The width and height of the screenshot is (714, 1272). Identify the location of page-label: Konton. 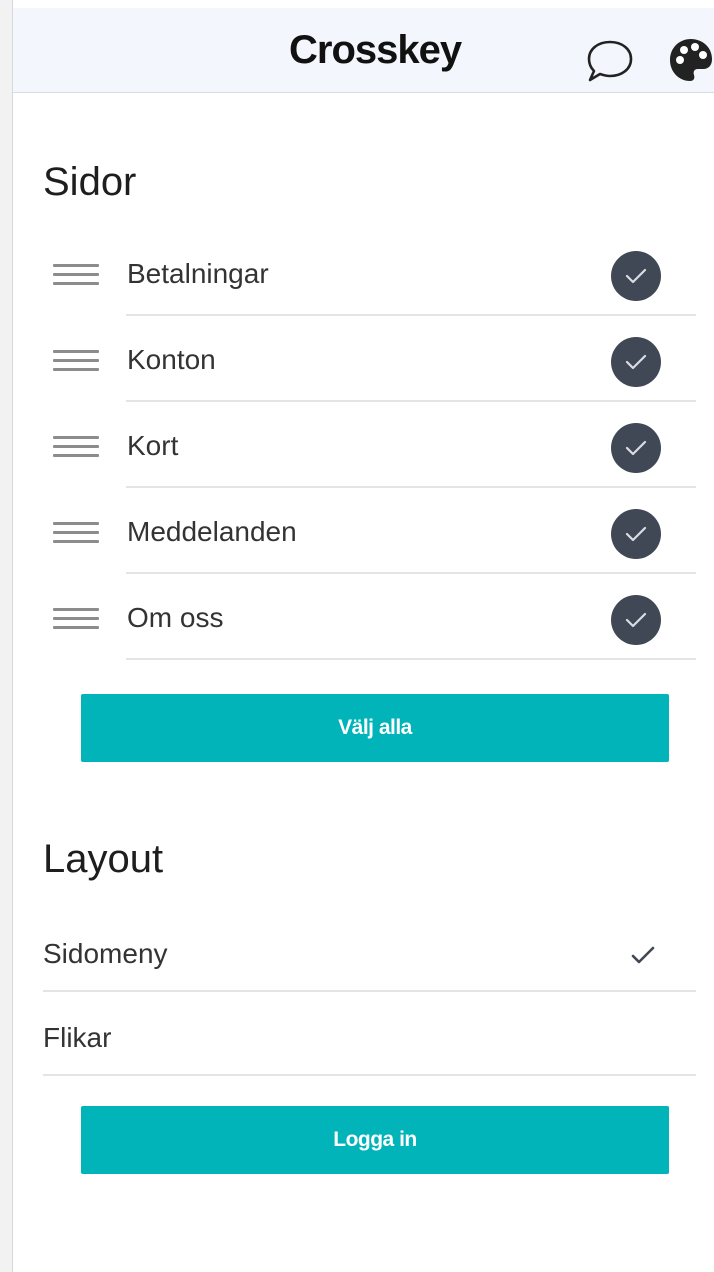
(171, 359).